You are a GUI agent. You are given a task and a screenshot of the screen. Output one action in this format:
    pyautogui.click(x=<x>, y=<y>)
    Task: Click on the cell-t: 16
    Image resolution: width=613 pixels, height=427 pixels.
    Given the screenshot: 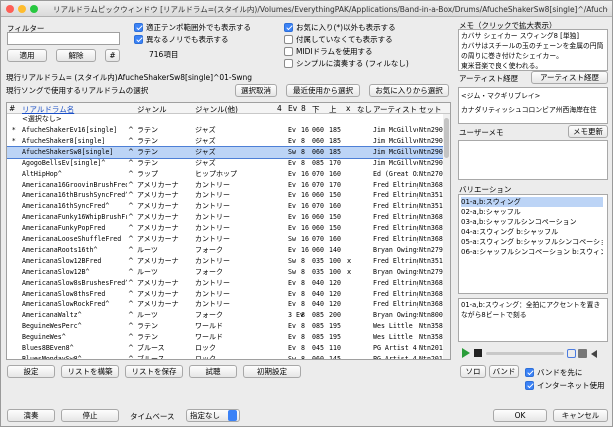 What is the action you would take?
    pyautogui.click(x=305, y=206)
    